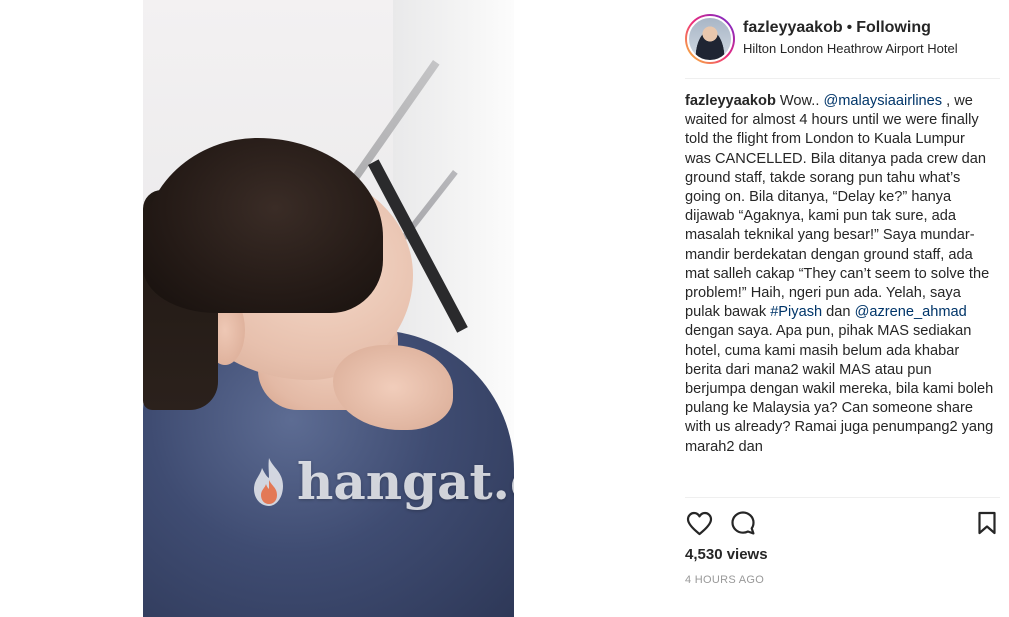 Image resolution: width=1009 pixels, height=617 pixels. I want to click on flame-icon, so click(268, 481).